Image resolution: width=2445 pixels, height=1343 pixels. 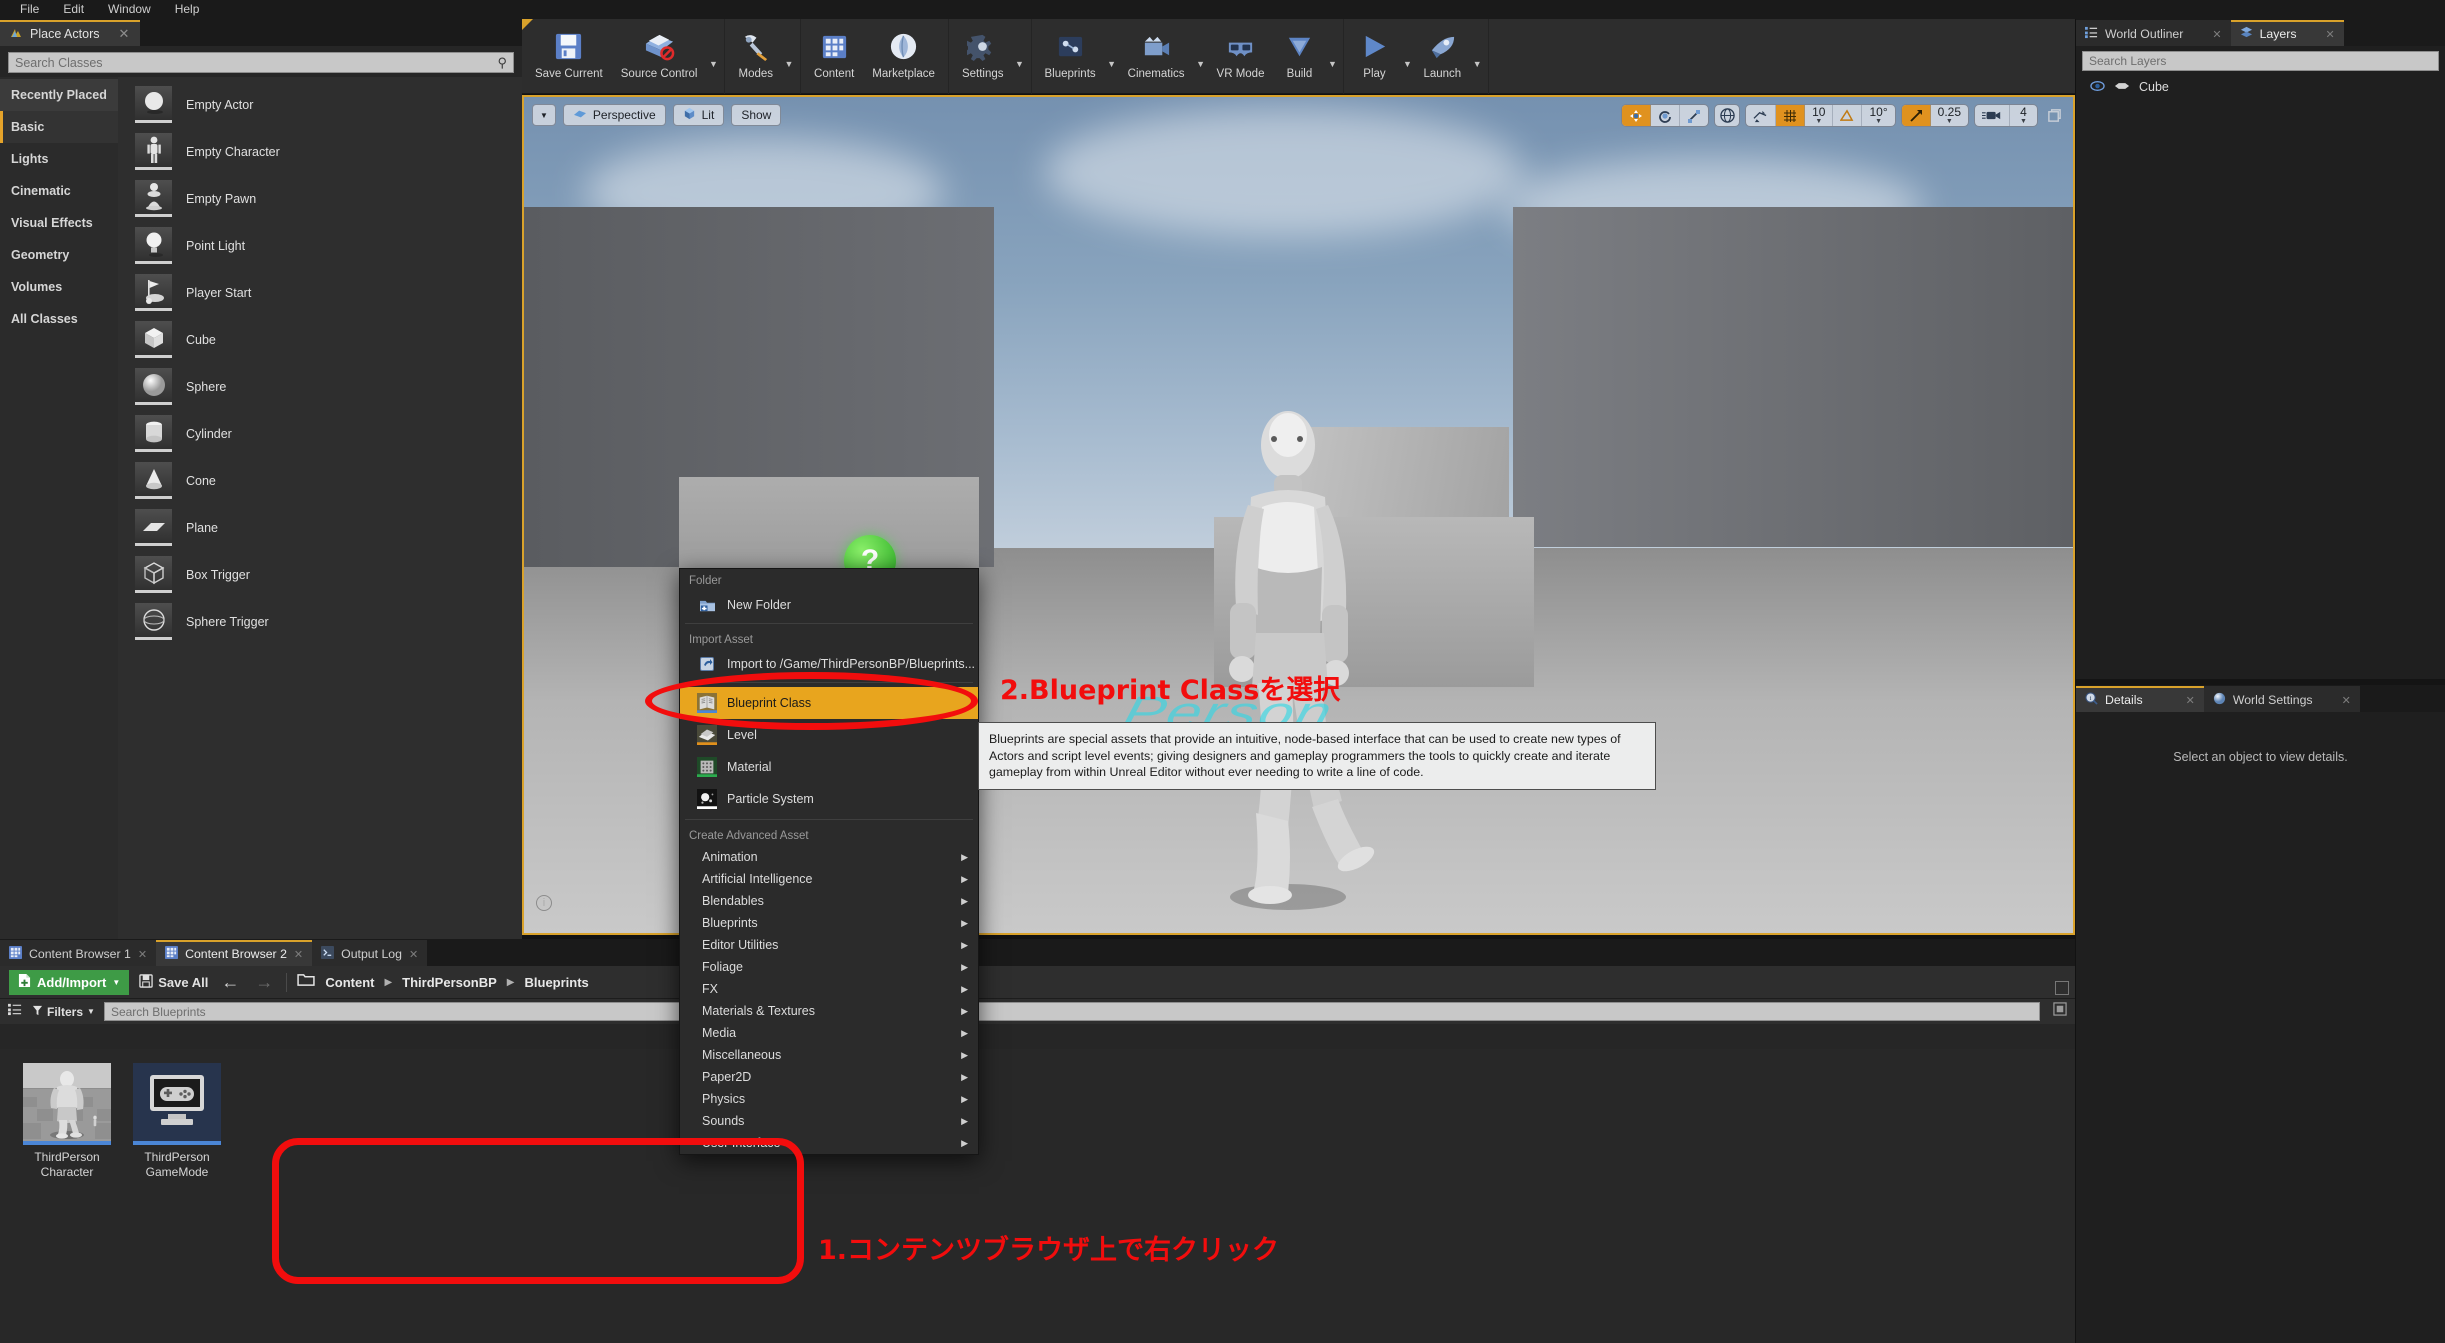 I want to click on save-current-button: Save Current, so click(x=569, y=55).